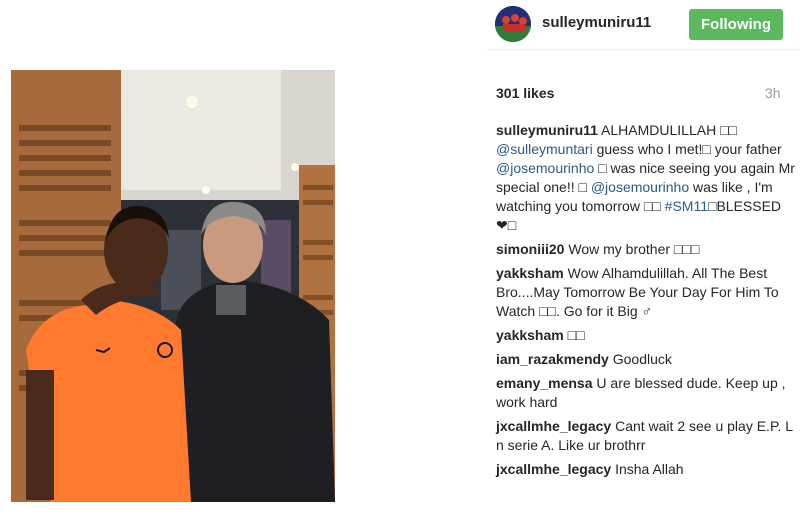 The height and width of the screenshot is (512, 800). I want to click on comment-text: Goodluck, so click(640, 359).